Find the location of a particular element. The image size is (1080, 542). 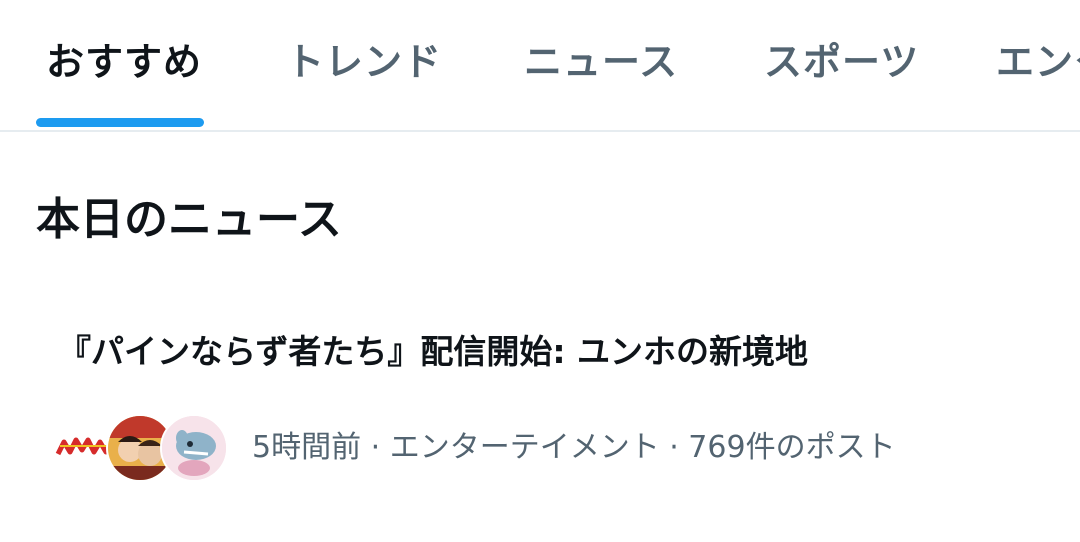

section-title: 本日のニュース is located at coordinates (189, 219).